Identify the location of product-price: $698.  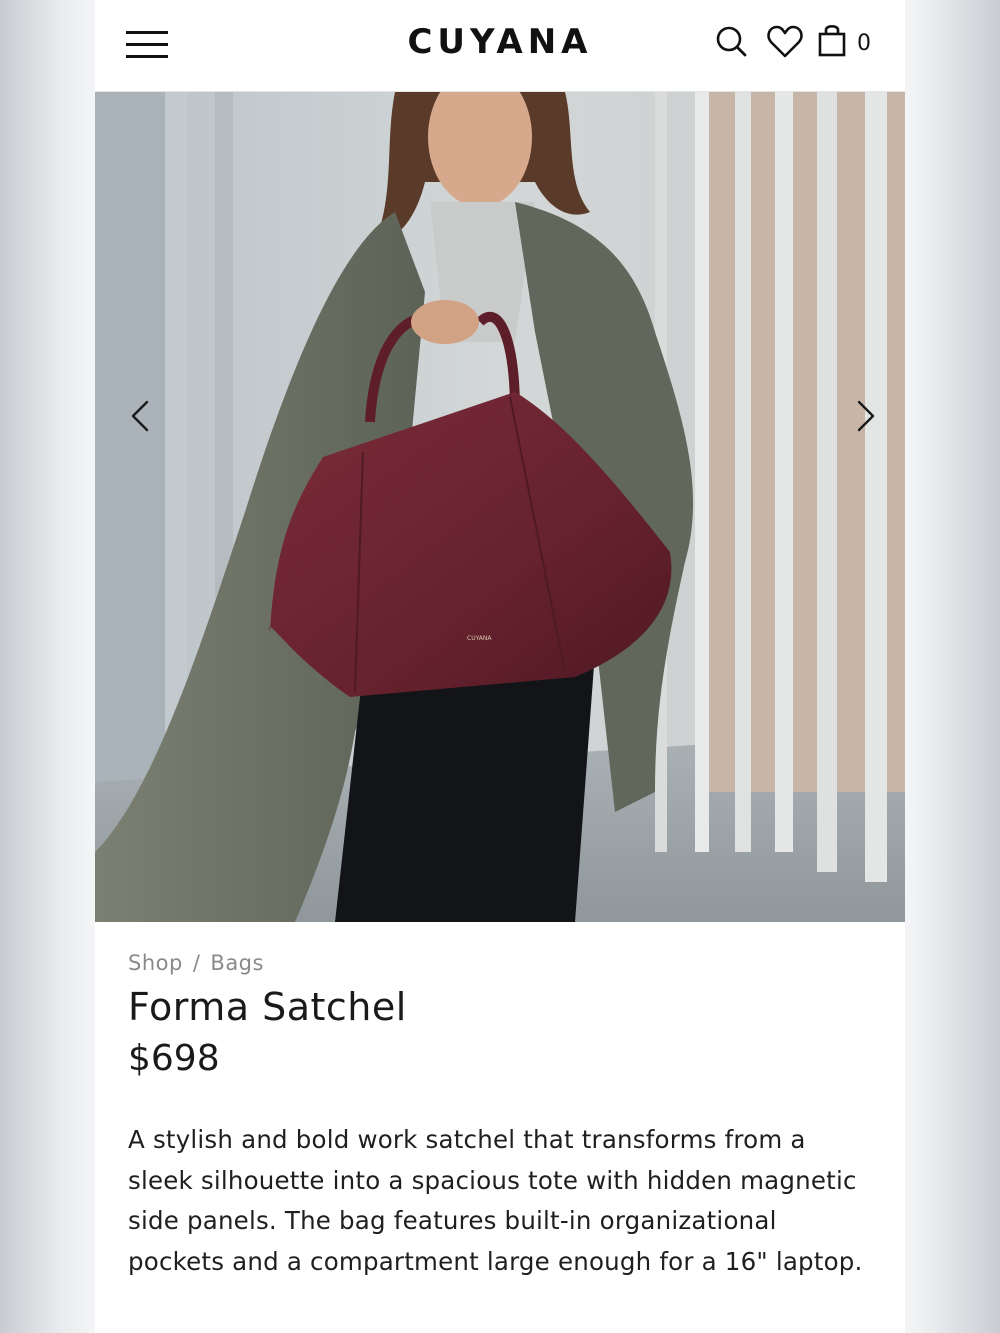
(174, 1058).